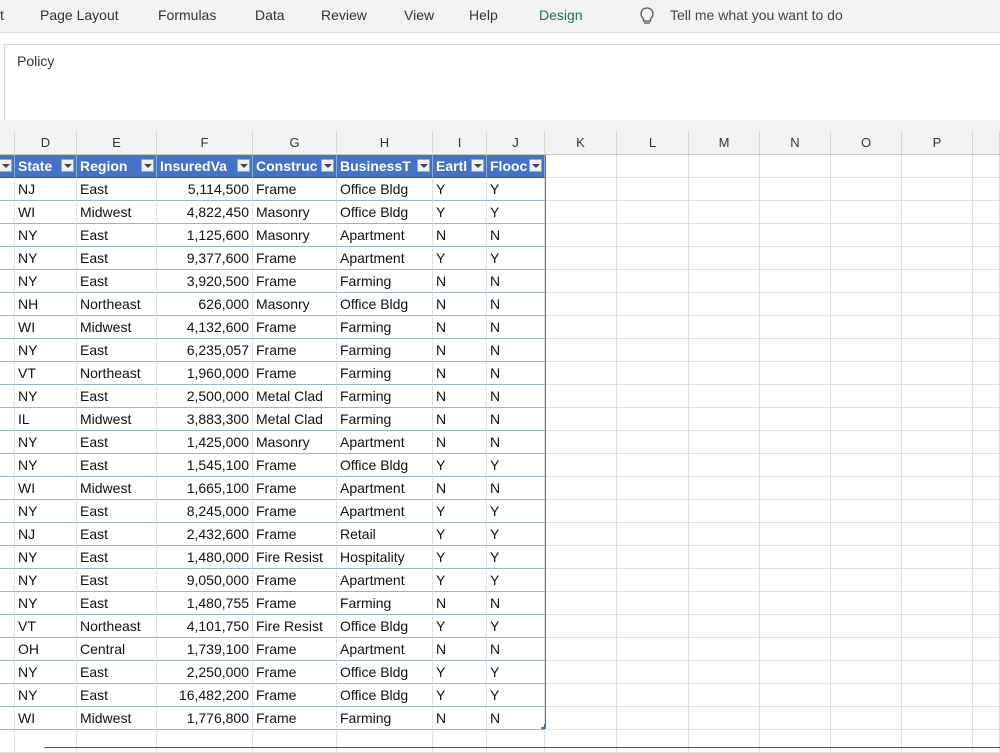  Describe the element at coordinates (385, 143) in the screenshot. I see `column-header-h: H` at that location.